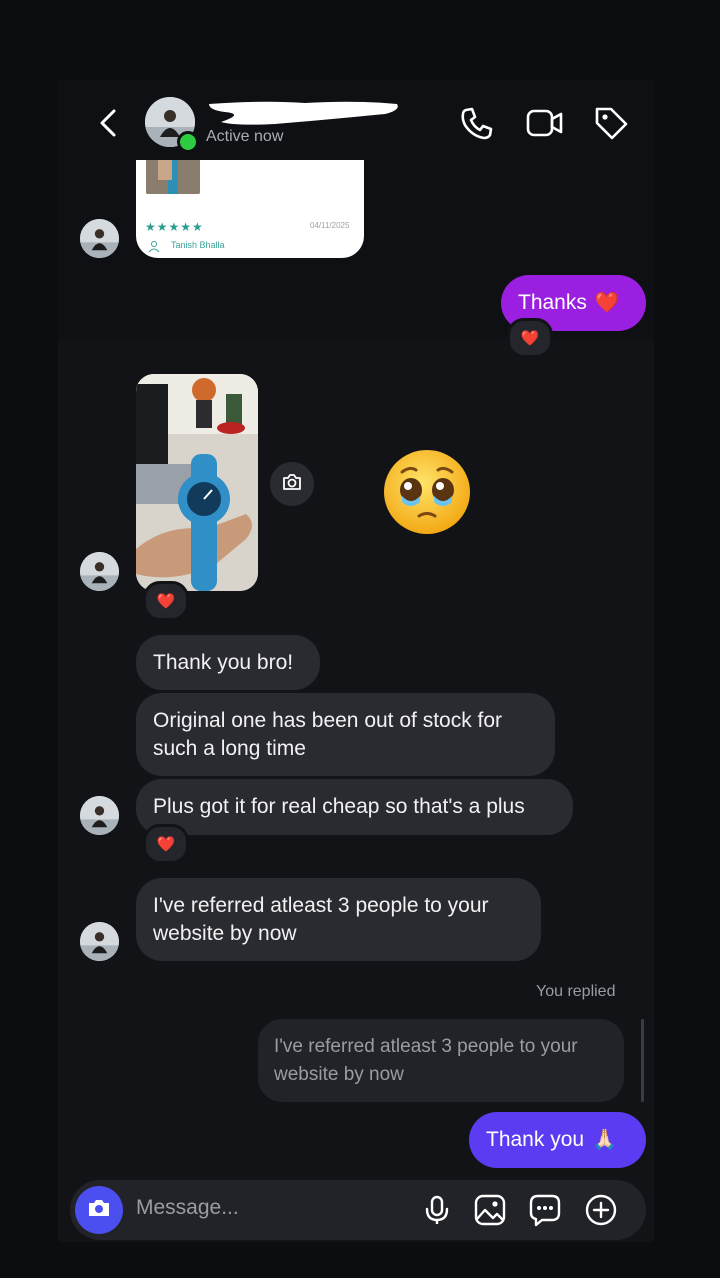 The image size is (720, 1278). Describe the element at coordinates (544, 123) in the screenshot. I see `video-icon` at that location.